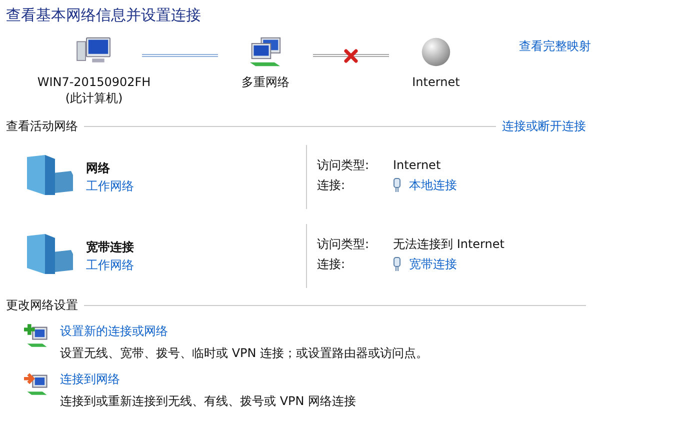 The width and height of the screenshot is (691, 421). Describe the element at coordinates (436, 82) in the screenshot. I see `node-label: Internet` at that location.